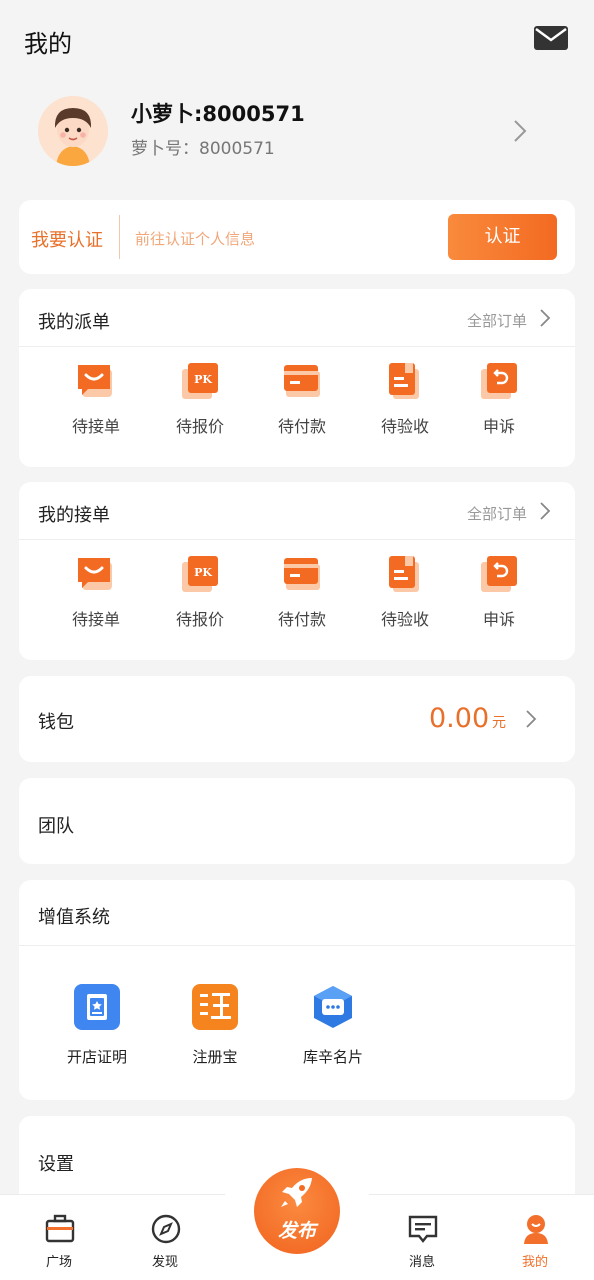  I want to click on settings-title: 设置, so click(56, 1164).